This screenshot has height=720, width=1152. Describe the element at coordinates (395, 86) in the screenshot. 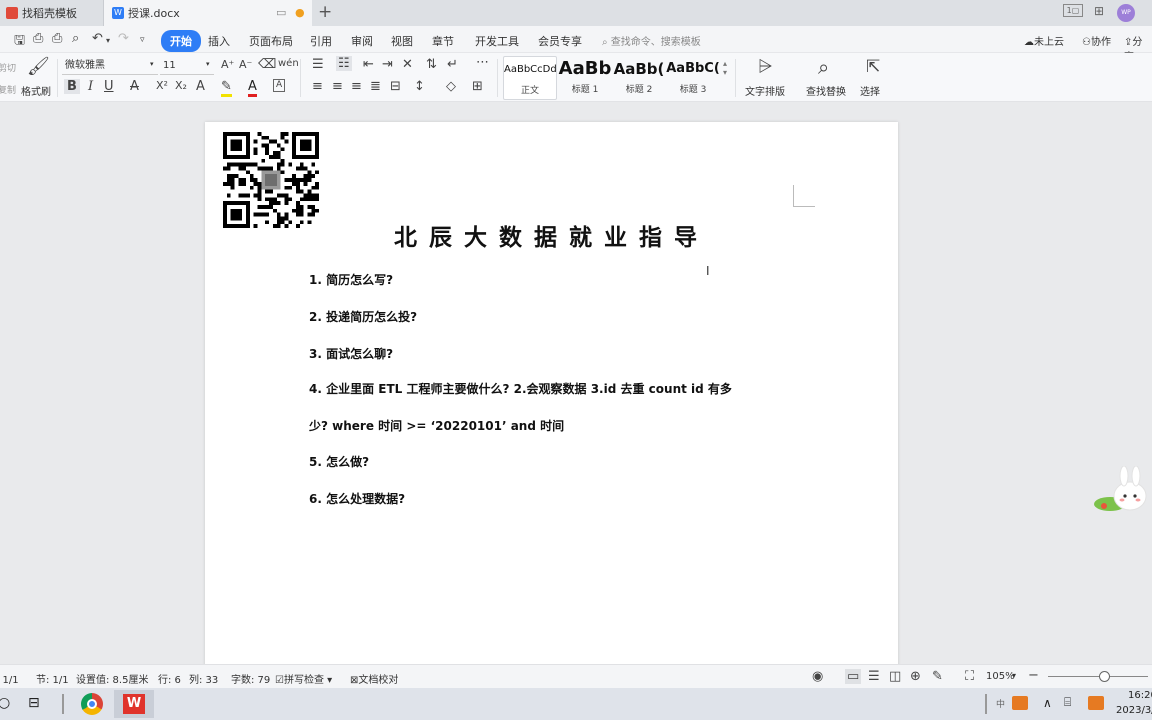

I see `distributed-icon: ⊟` at that location.